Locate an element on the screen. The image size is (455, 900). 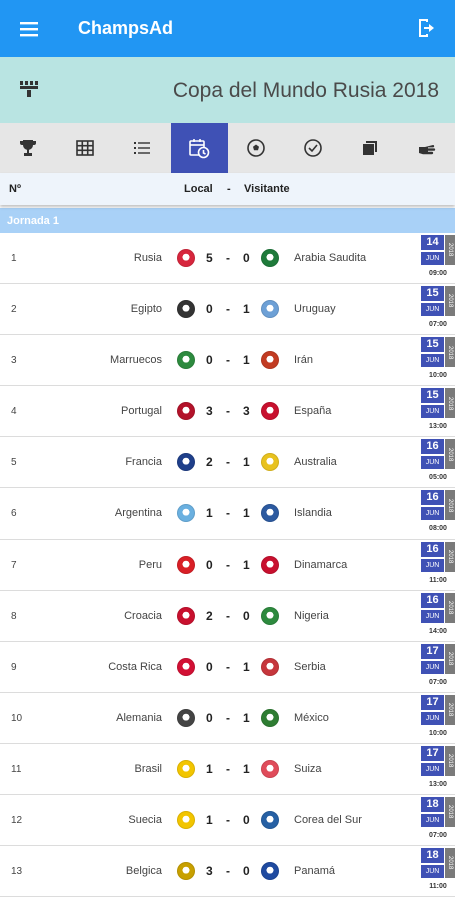
tab-schedule is located at coordinates (199, 148).